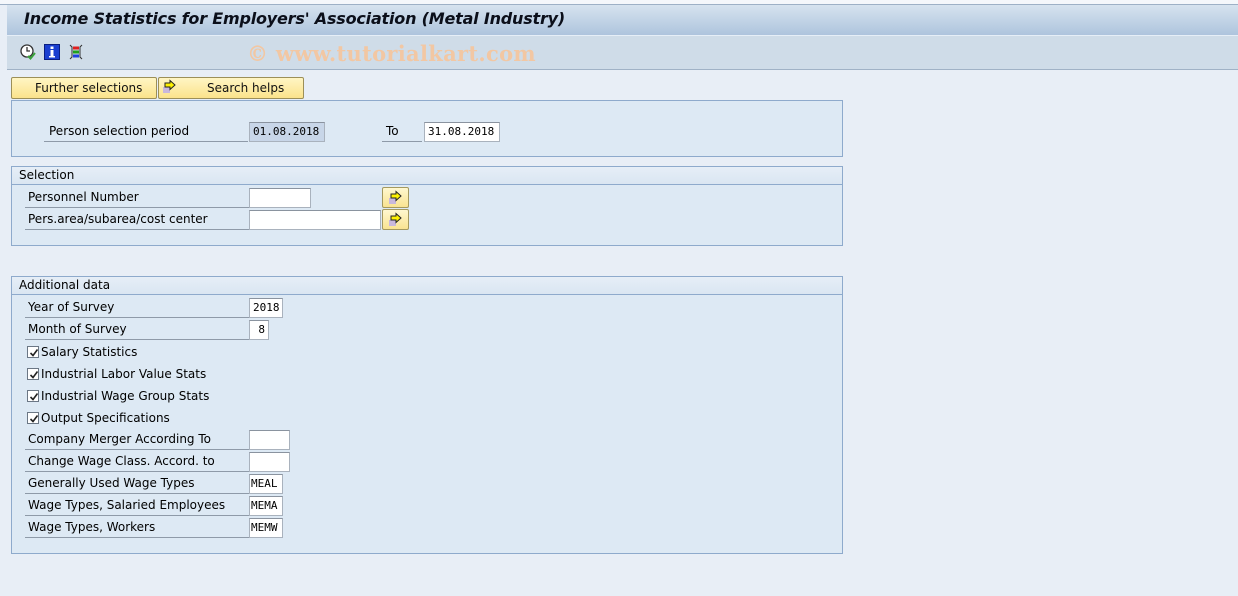  I want to click on output-specifications-checkbox, so click(33, 418).